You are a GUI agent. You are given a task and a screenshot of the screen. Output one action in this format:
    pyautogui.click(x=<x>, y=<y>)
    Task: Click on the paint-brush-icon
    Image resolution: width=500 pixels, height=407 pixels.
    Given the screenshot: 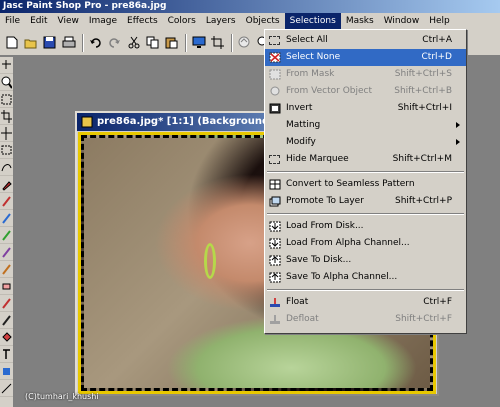 What is the action you would take?
    pyautogui.click(x=6, y=201)
    